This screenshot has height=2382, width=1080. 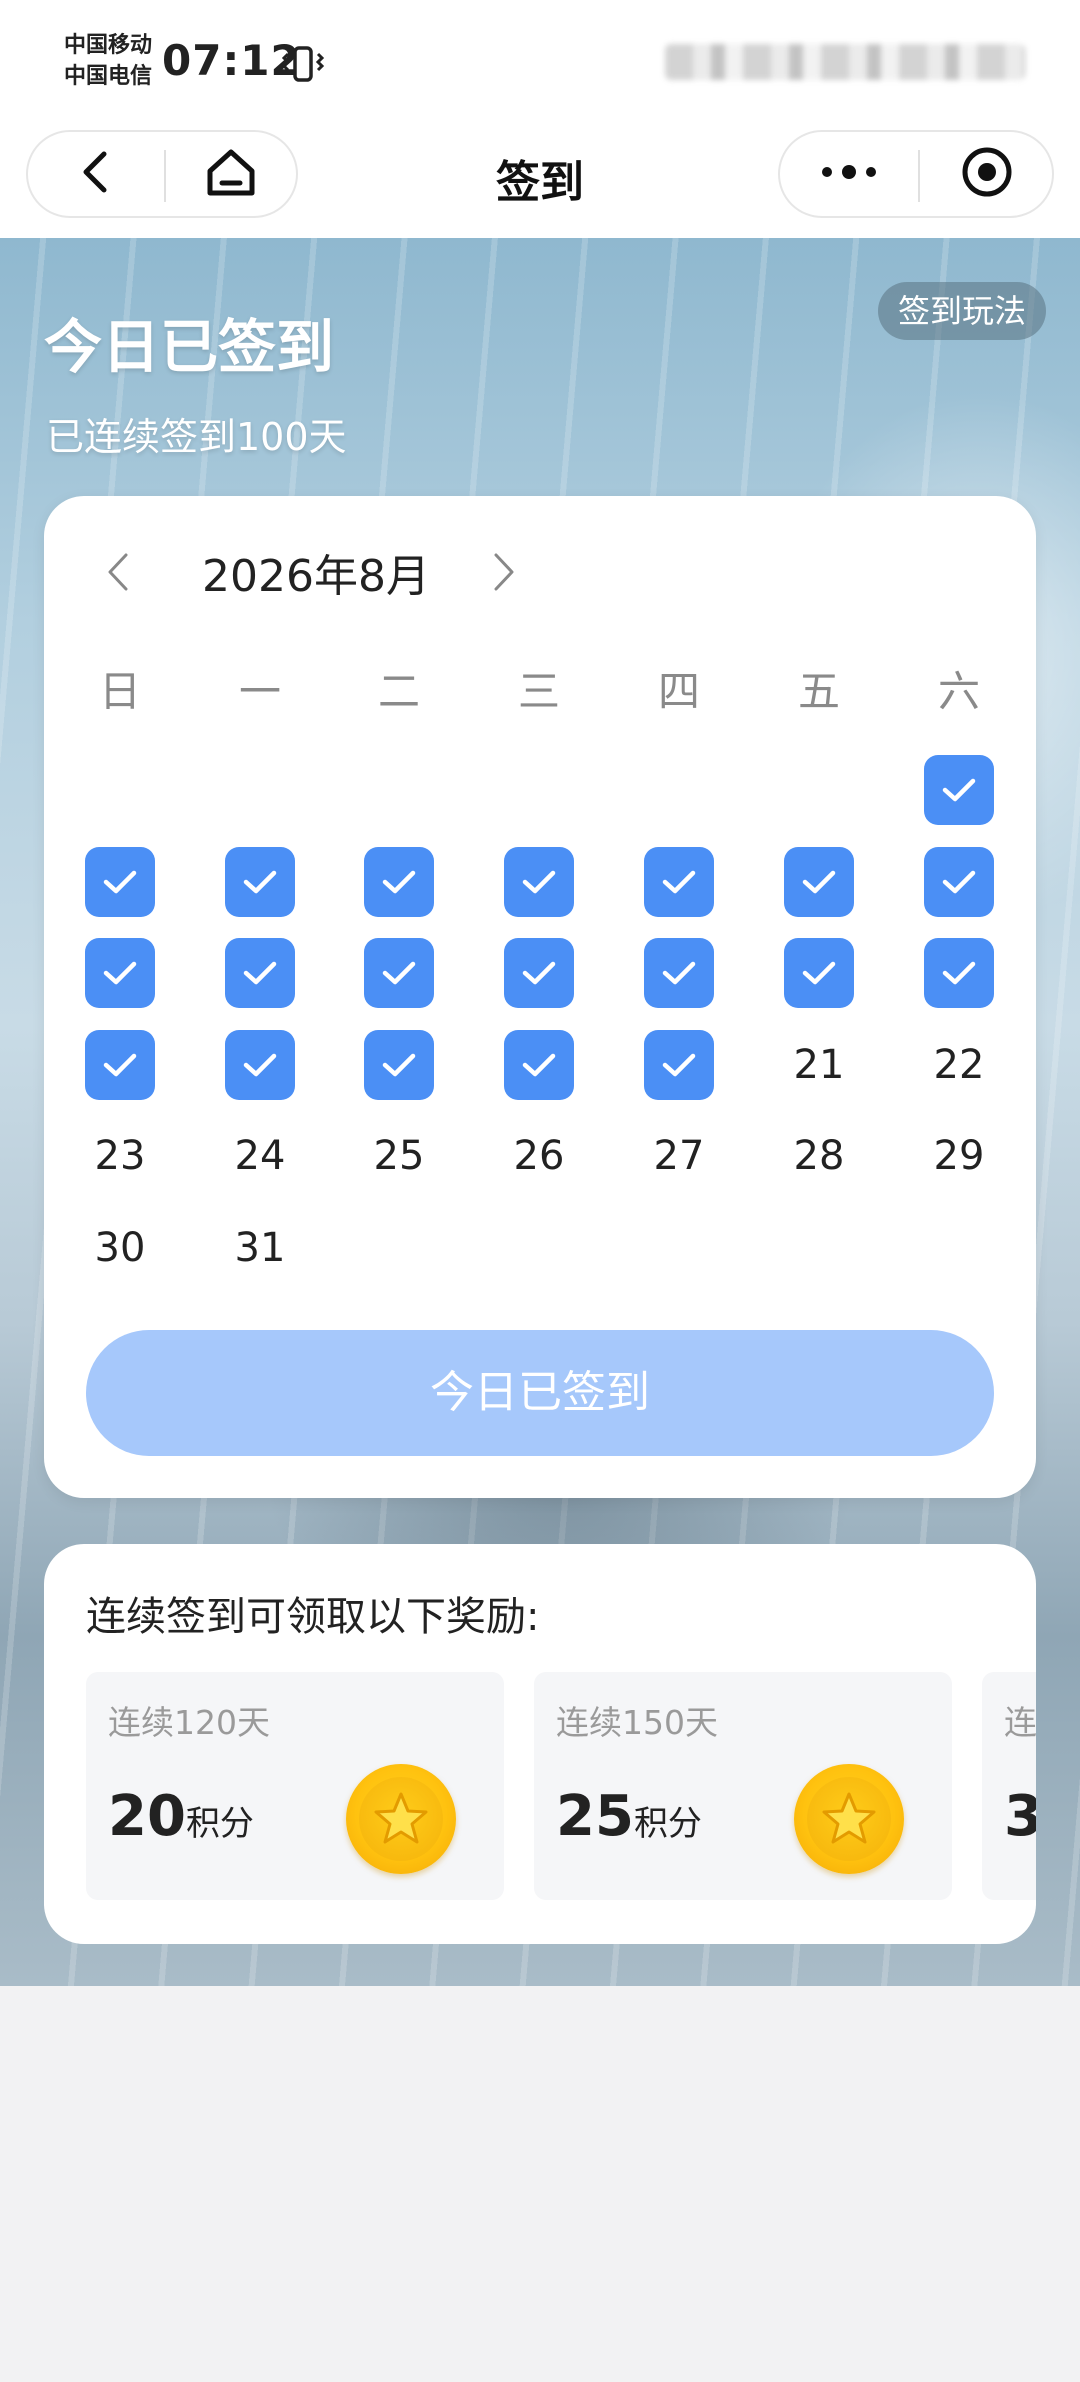 What do you see at coordinates (540, 183) in the screenshot?
I see `nav-bar: 签到` at bounding box center [540, 183].